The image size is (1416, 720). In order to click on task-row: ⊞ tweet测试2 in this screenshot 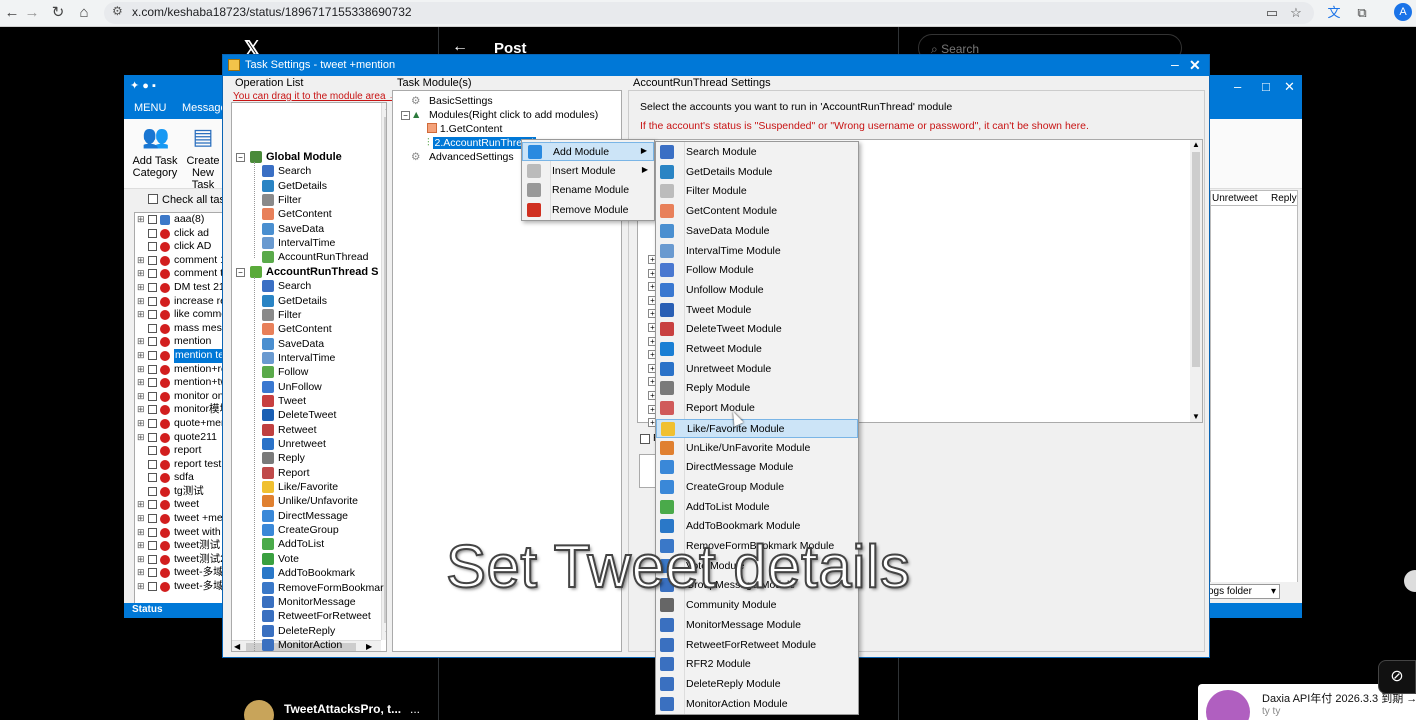, I will do `click(179, 560)`.